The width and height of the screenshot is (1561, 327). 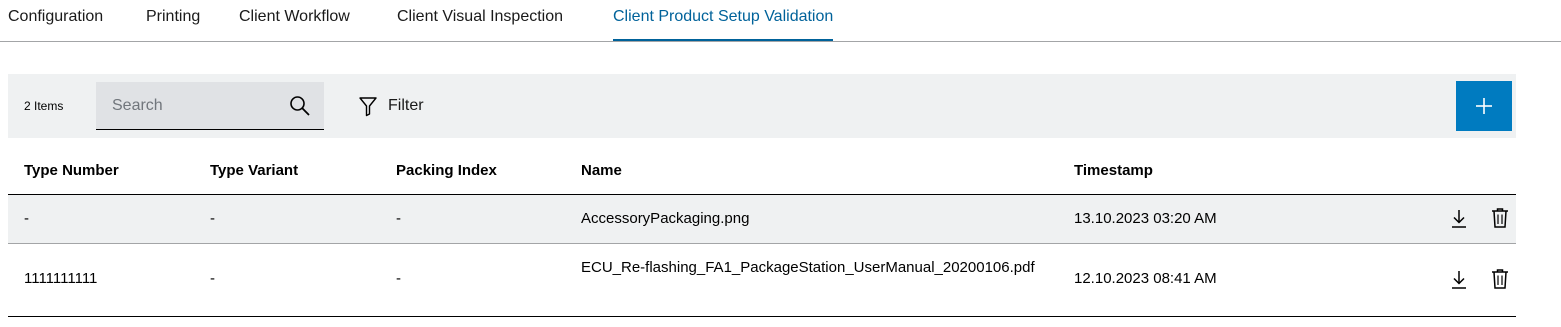 I want to click on cell-timestamp: 13.10.2023 03:20 AM, so click(x=1145, y=218).